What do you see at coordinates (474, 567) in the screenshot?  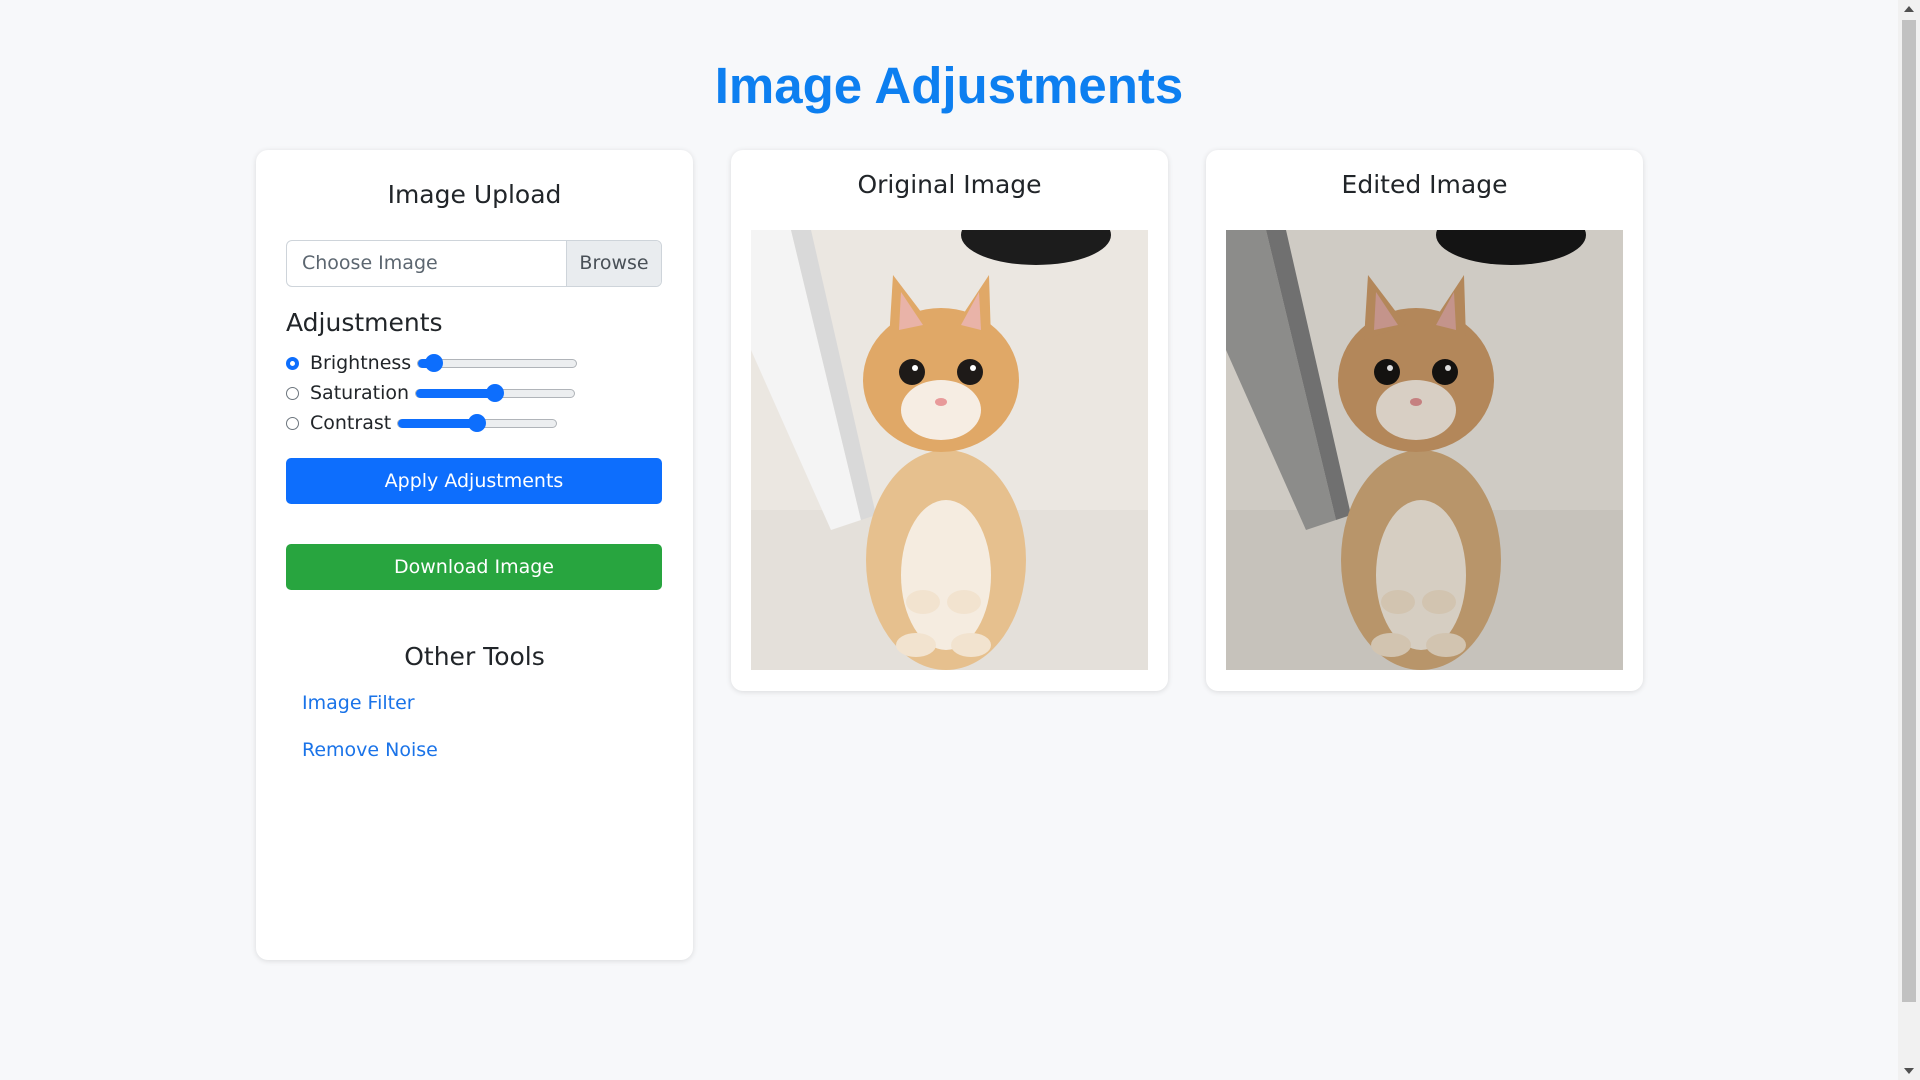 I see `download-image-button: Download Image` at bounding box center [474, 567].